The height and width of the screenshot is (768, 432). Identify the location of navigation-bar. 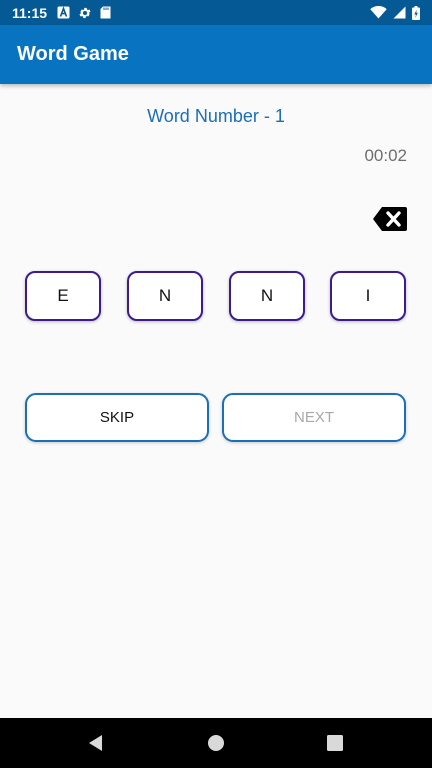
(216, 743).